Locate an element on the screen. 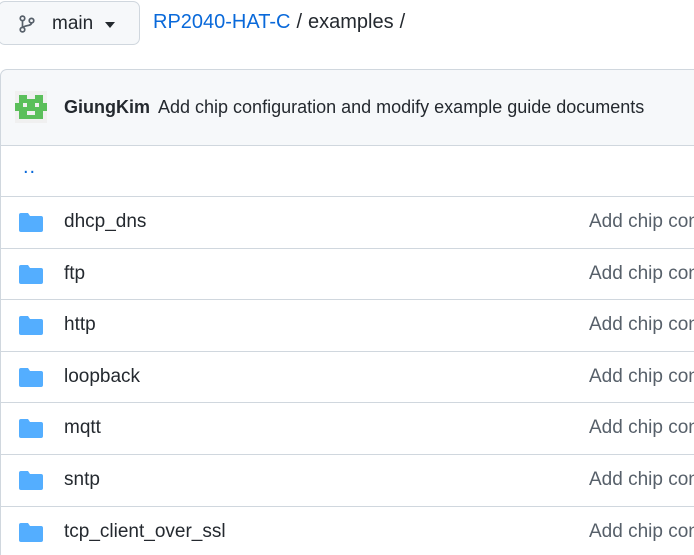  list-item: loopback Add chip con is located at coordinates (347, 377).